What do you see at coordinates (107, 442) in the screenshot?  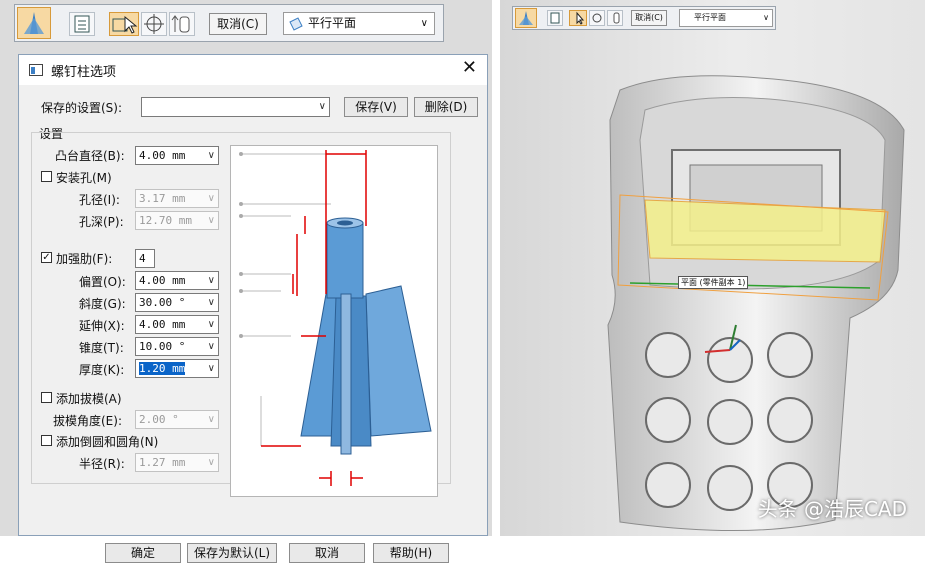 I see `fillet-label: 添加倒圆和圆角(N)` at bounding box center [107, 442].